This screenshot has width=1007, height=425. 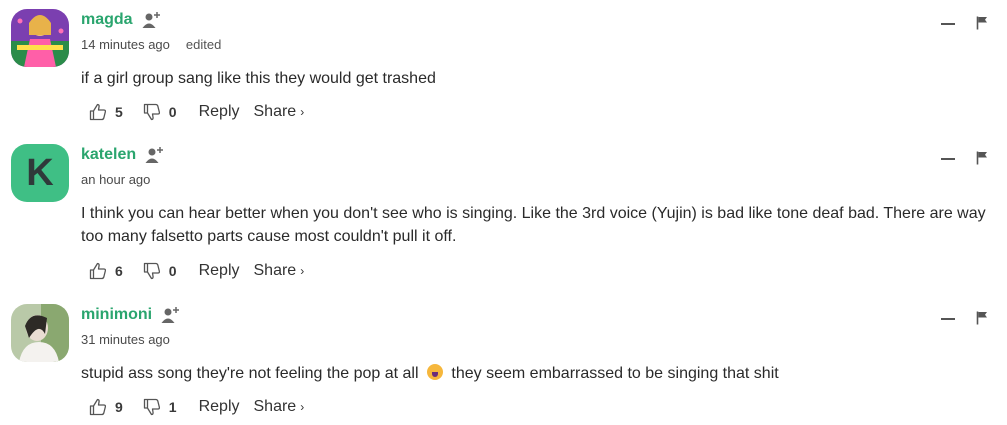 I want to click on like-button: 9, so click(x=106, y=407).